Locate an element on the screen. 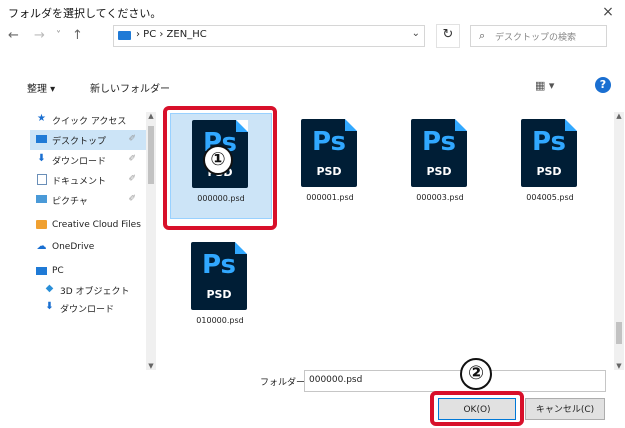  cancel-button: キャンセル(C) is located at coordinates (565, 409).